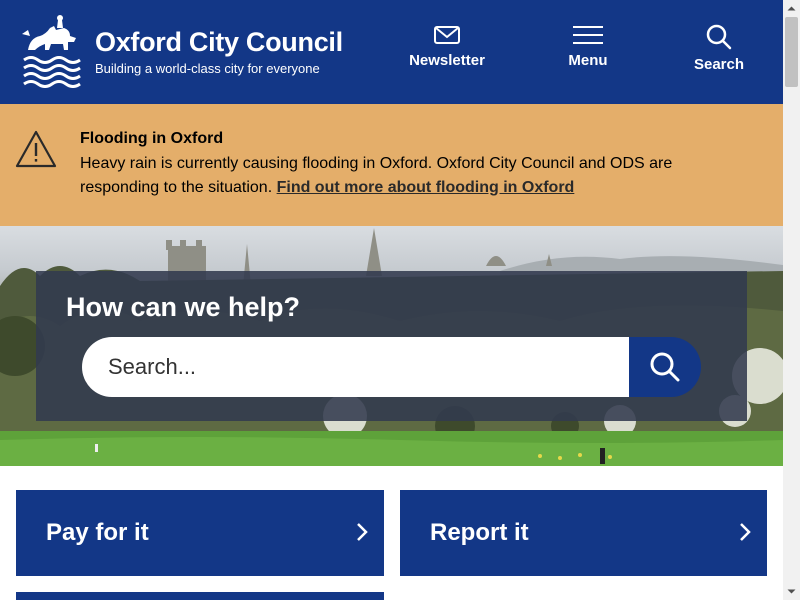 The width and height of the screenshot is (800, 600). Describe the element at coordinates (183, 307) in the screenshot. I see `help-heading: How can we help?` at that location.